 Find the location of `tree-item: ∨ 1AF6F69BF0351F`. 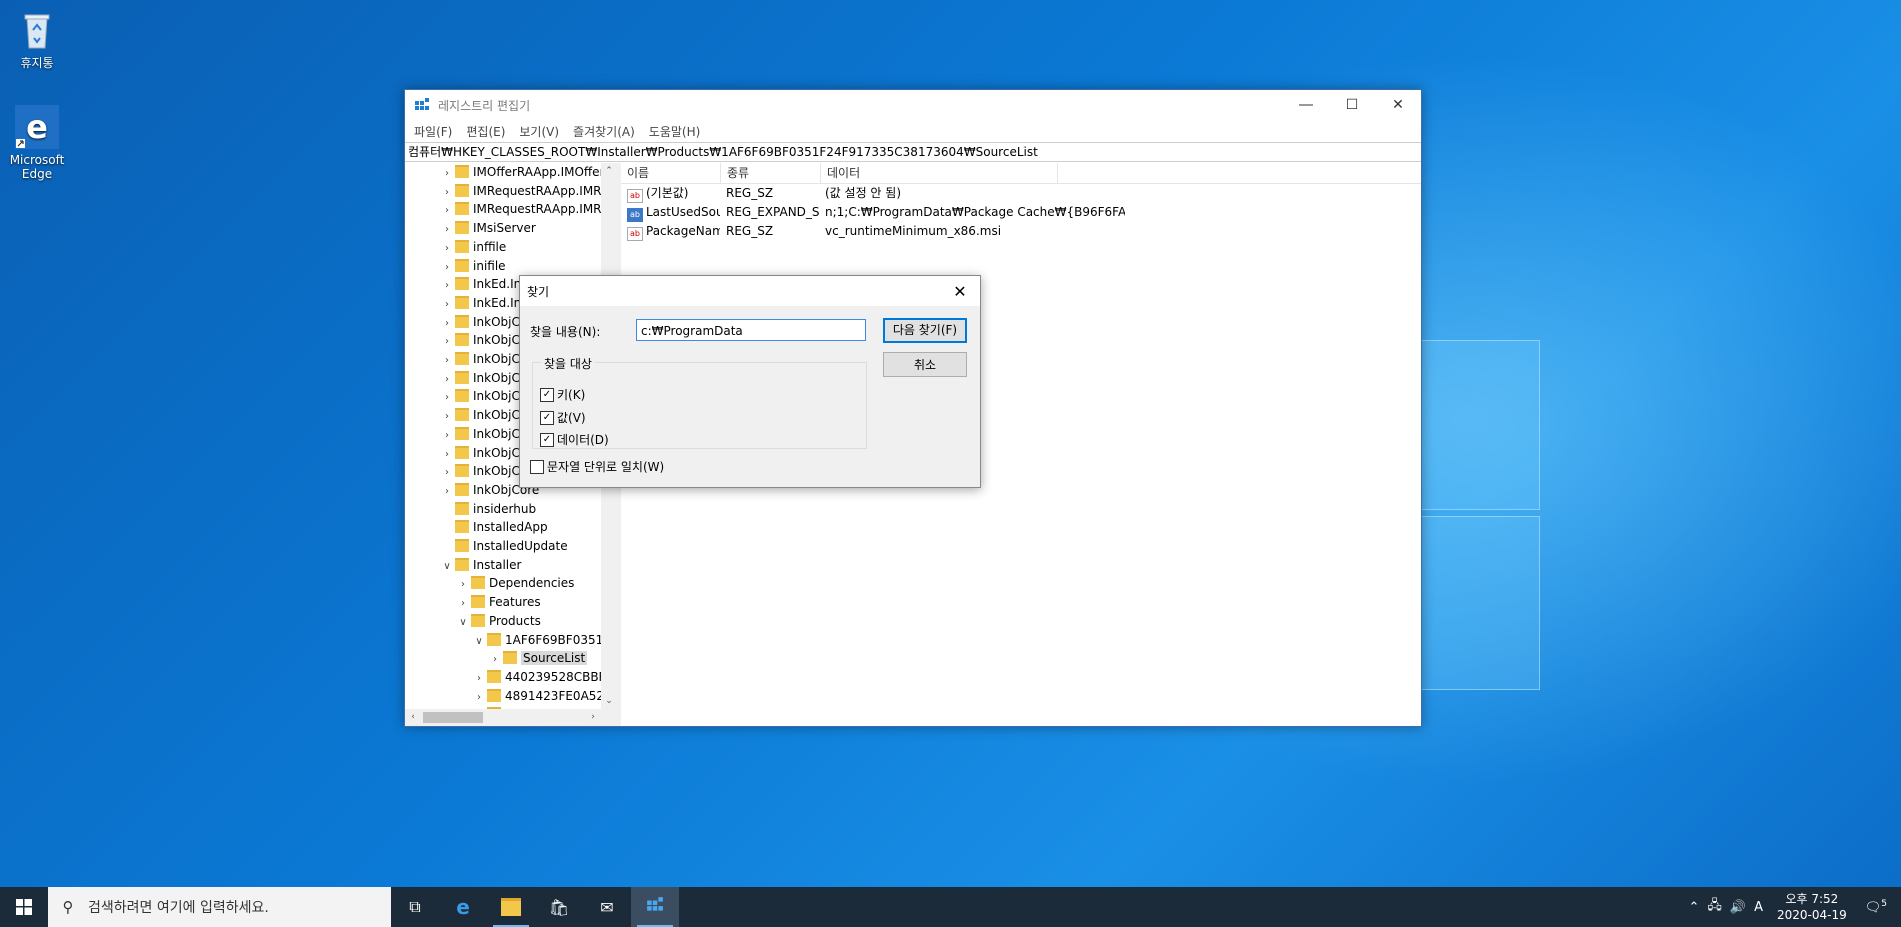

tree-item: ∨ 1AF6F69BF0351F is located at coordinates (540, 640).